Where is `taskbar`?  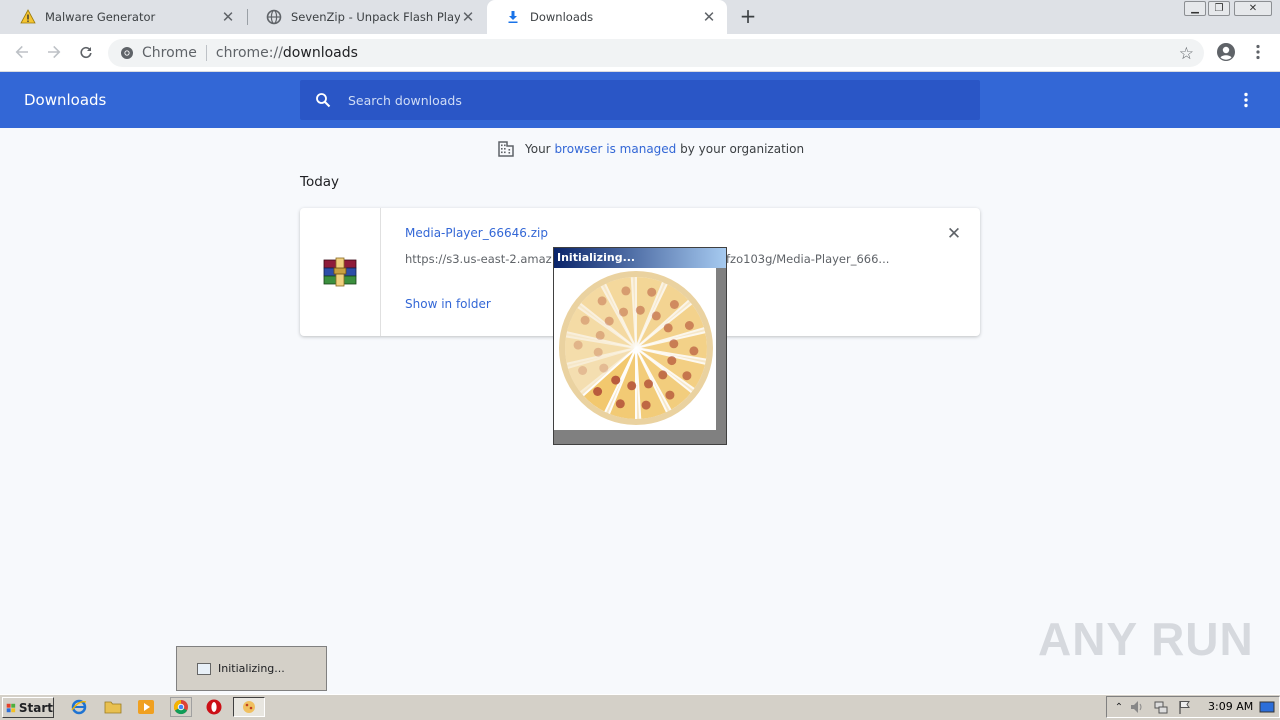 taskbar is located at coordinates (640, 707).